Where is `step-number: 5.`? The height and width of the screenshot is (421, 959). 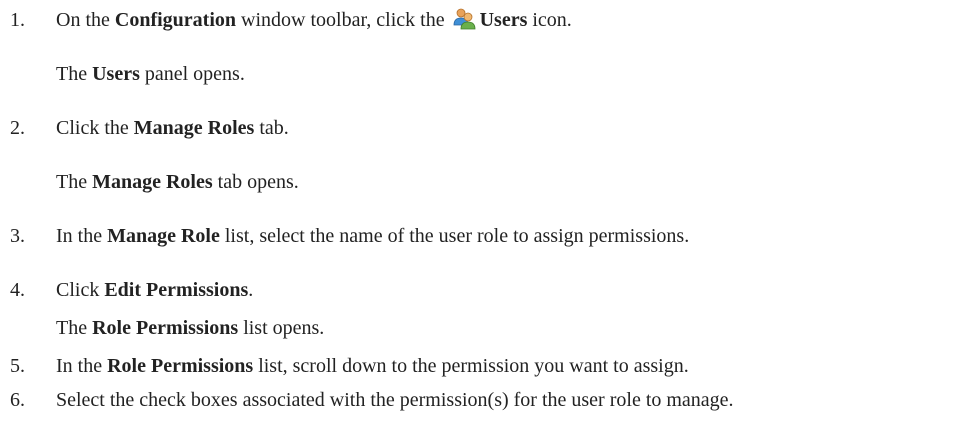 step-number: 5. is located at coordinates (17, 366).